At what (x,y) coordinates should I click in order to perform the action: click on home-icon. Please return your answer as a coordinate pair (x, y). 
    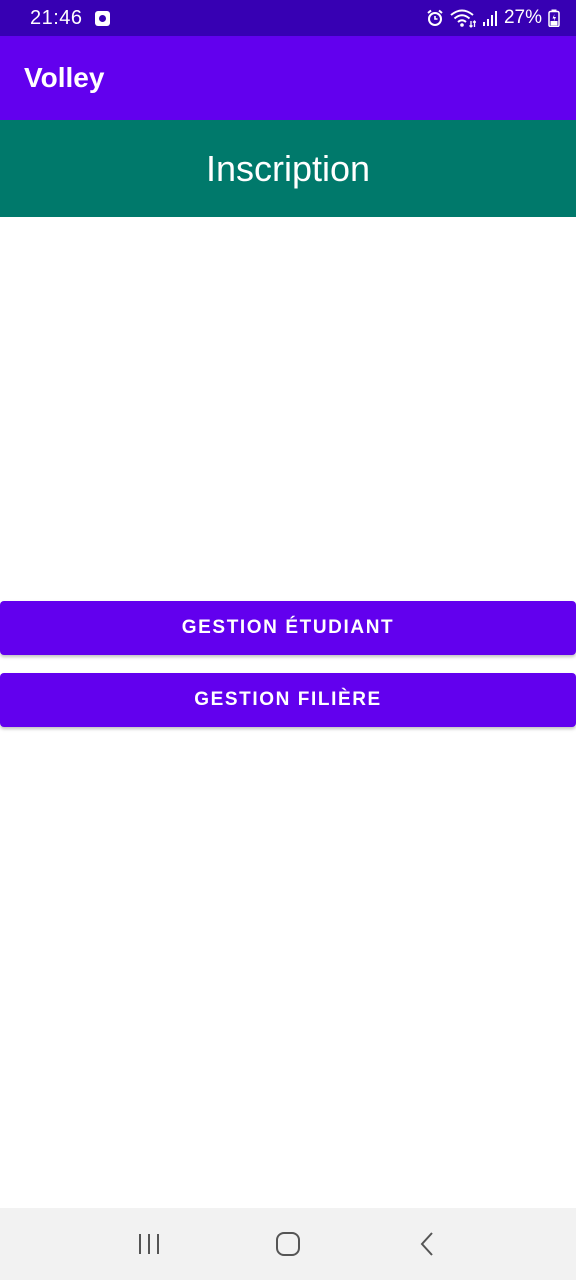
    Looking at the image, I should click on (288, 1244).